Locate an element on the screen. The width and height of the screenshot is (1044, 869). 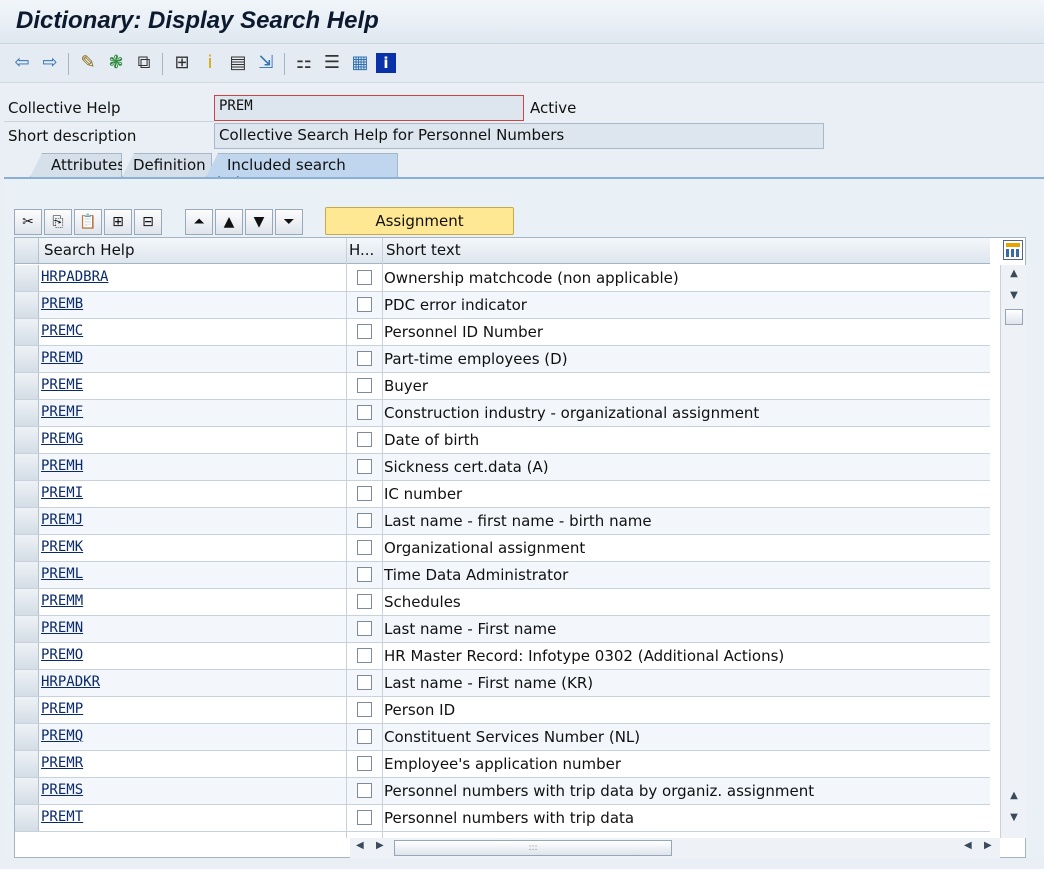
table-row: PREMB PDC error indicator is located at coordinates (502, 305).